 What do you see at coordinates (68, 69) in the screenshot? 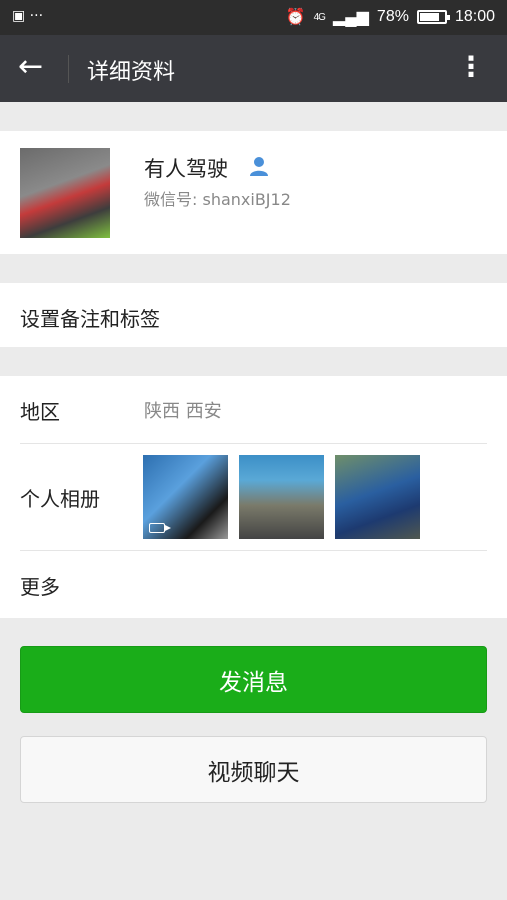
I see `title-divider` at bounding box center [68, 69].